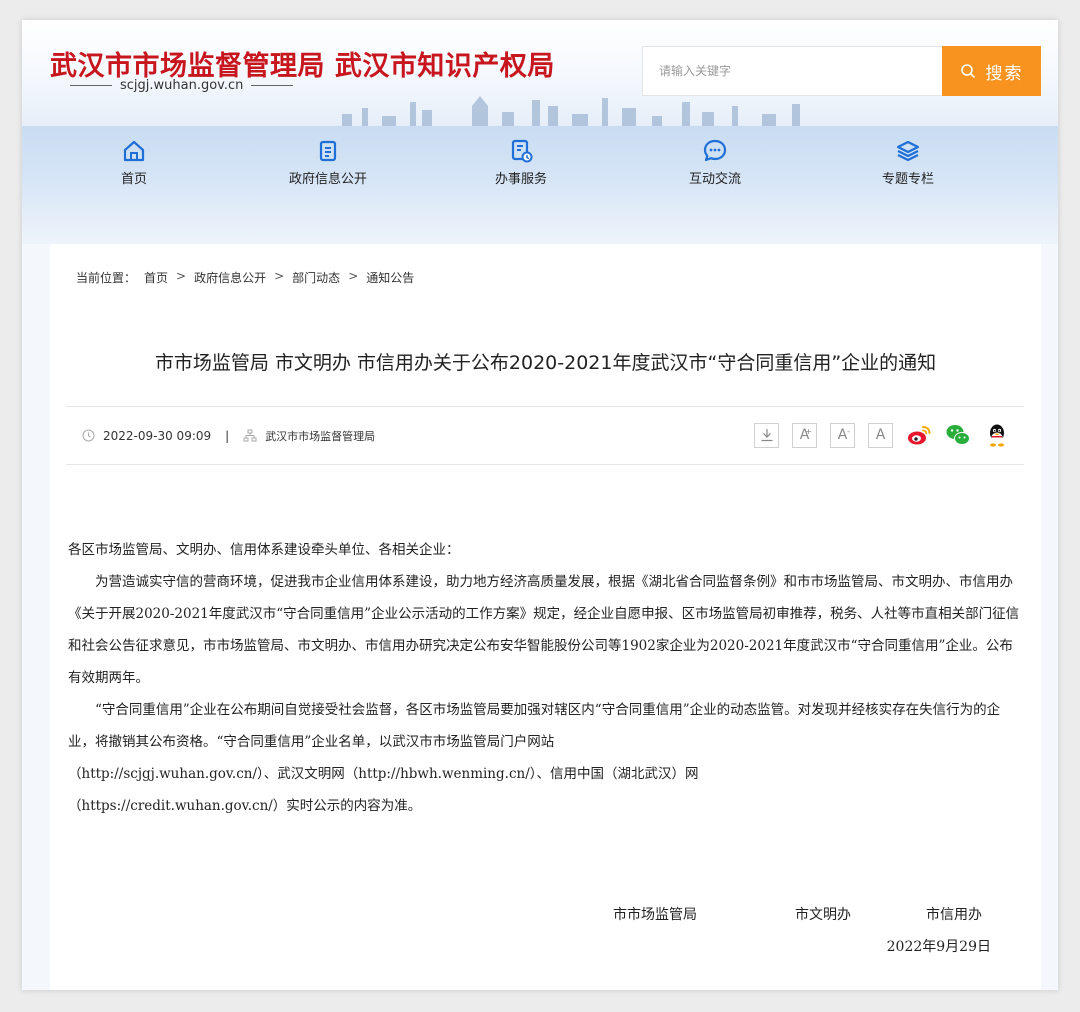 The height and width of the screenshot is (1012, 1080). I want to click on nav-item-services: 办事服务, so click(521, 162).